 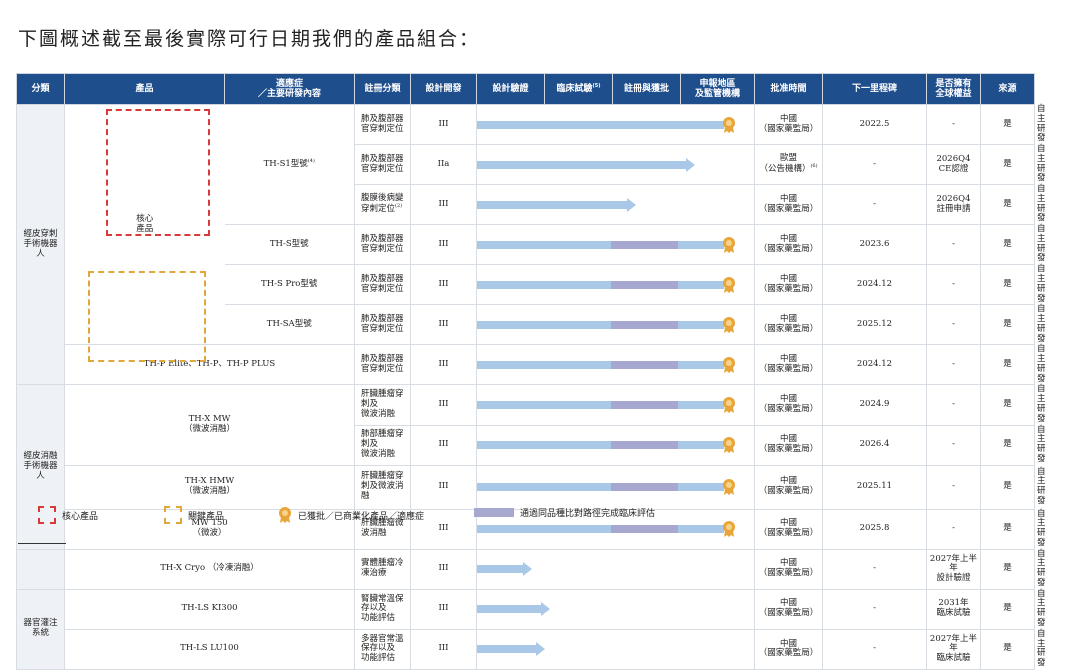 I want to click on legend-approved: 已獲批／已商業化產品／適應症, so click(x=351, y=515).